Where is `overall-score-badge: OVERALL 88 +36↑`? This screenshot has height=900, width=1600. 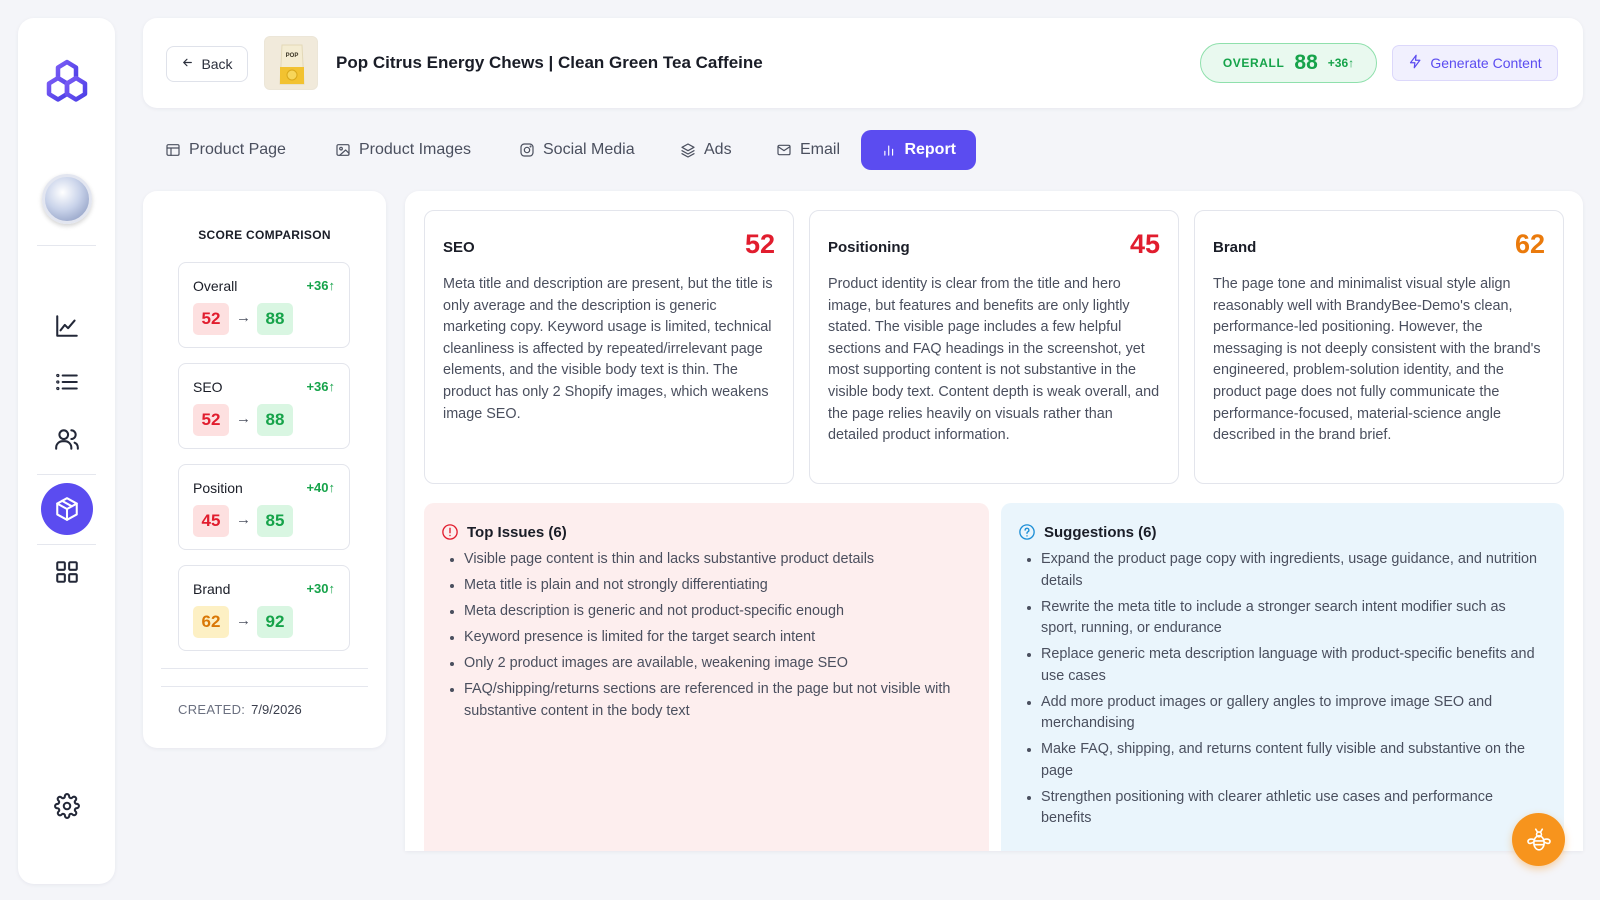
overall-score-badge: OVERALL 88 +36↑ is located at coordinates (1288, 63).